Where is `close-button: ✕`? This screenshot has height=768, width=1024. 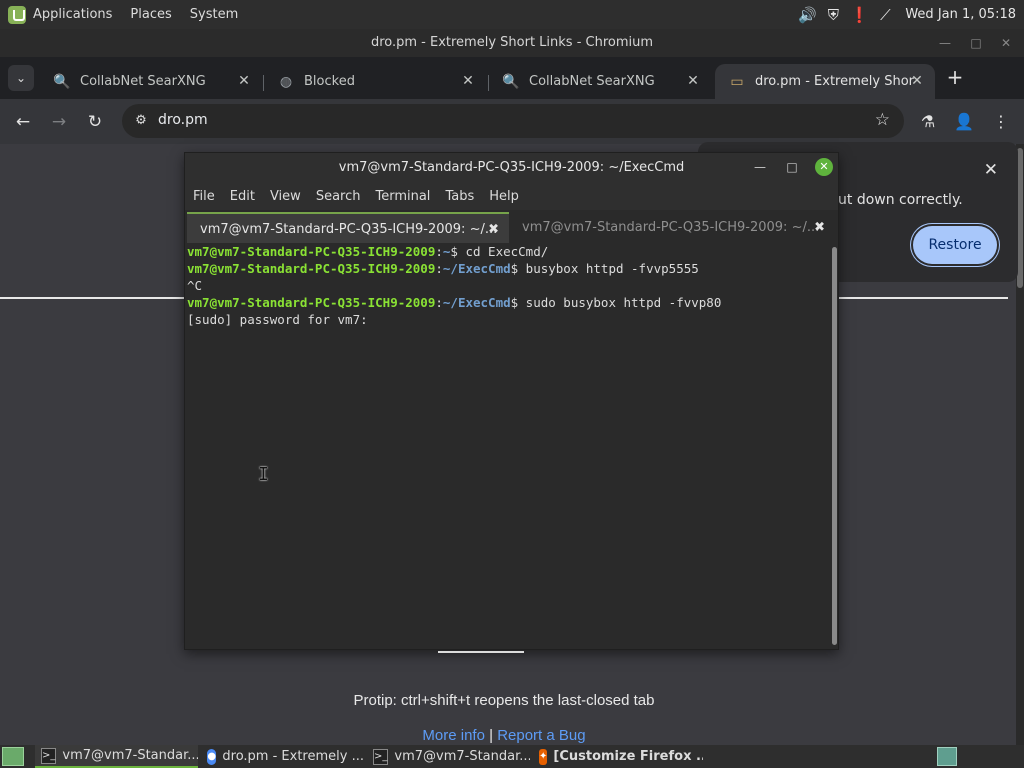
close-button: ✕ is located at coordinates (1006, 43).